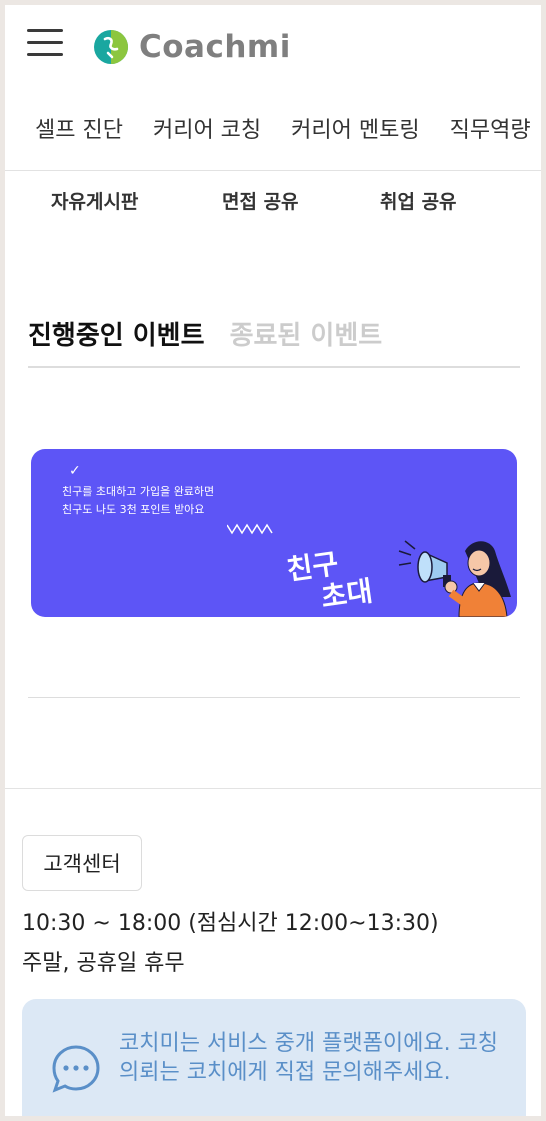  Describe the element at coordinates (273, 788) in the screenshot. I see `footer-divider` at that location.